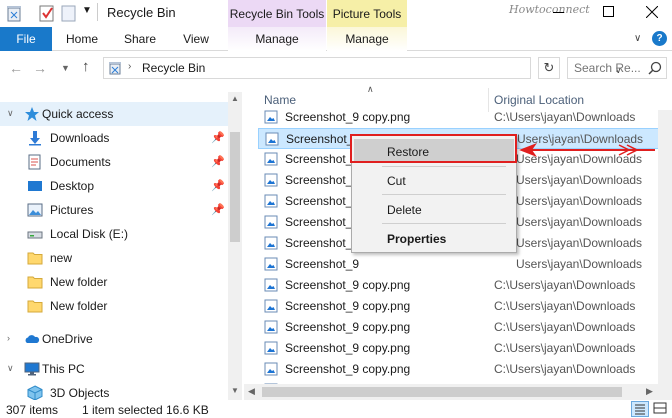 Image resolution: width=672 pixels, height=418 pixels. Describe the element at coordinates (87, 10) in the screenshot. I see `customize-toolbar-icon: ▼` at that location.